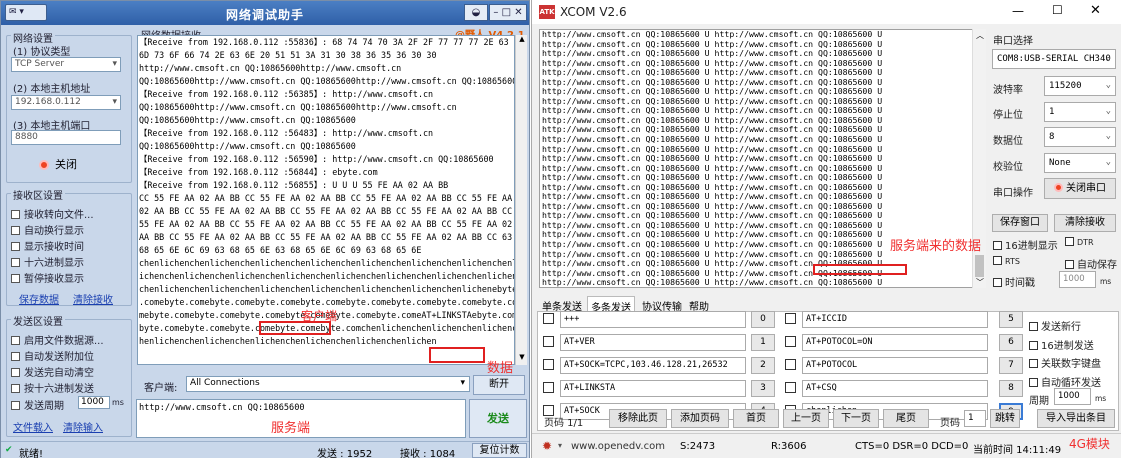 This screenshot has height=460, width=1121. Describe the element at coordinates (698, 446) in the screenshot. I see `status-sent-bytes: S:2473` at that location.